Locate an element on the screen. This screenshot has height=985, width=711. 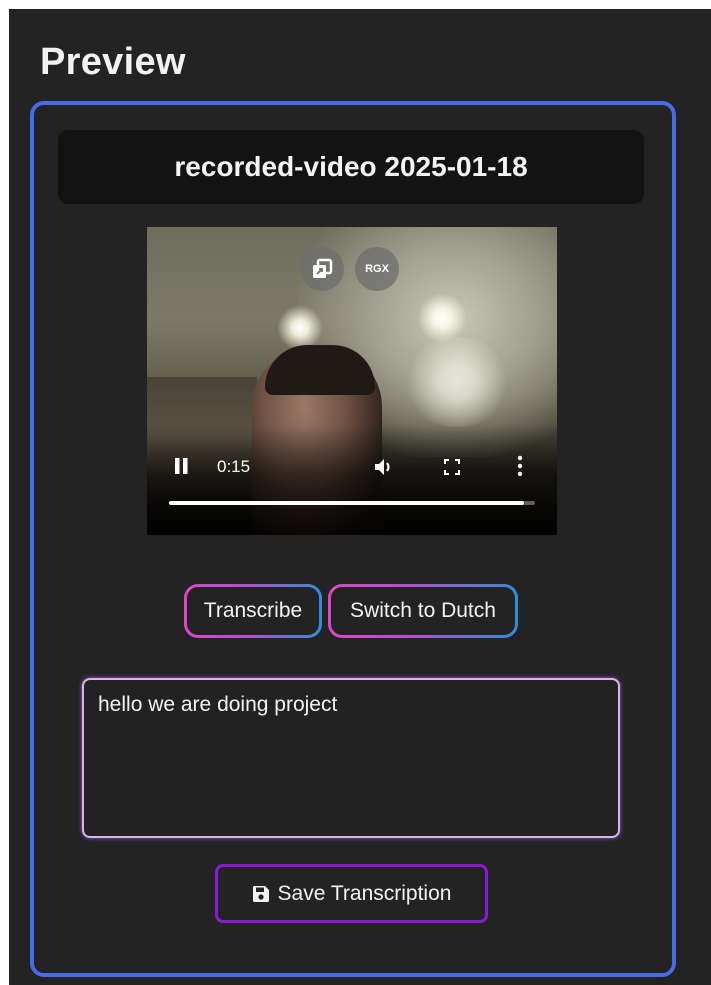
volume-icon is located at coordinates (382, 467).